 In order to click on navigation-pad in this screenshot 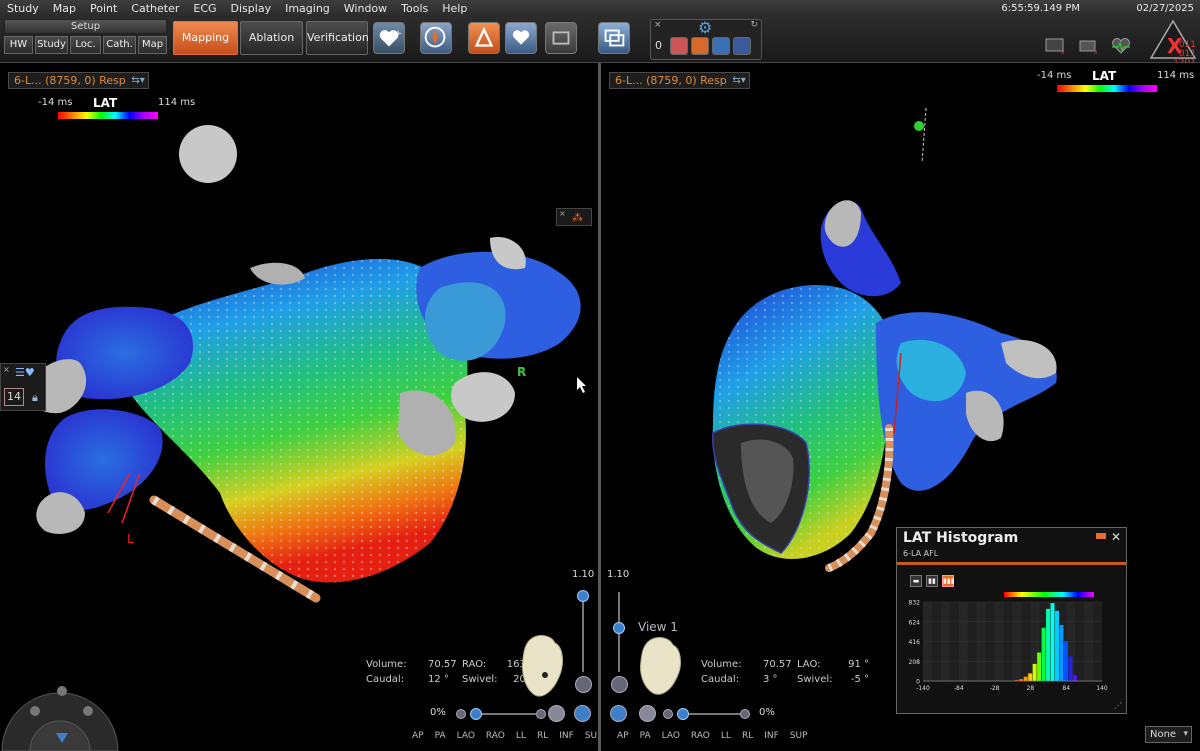, I will do `click(60, 717)`.